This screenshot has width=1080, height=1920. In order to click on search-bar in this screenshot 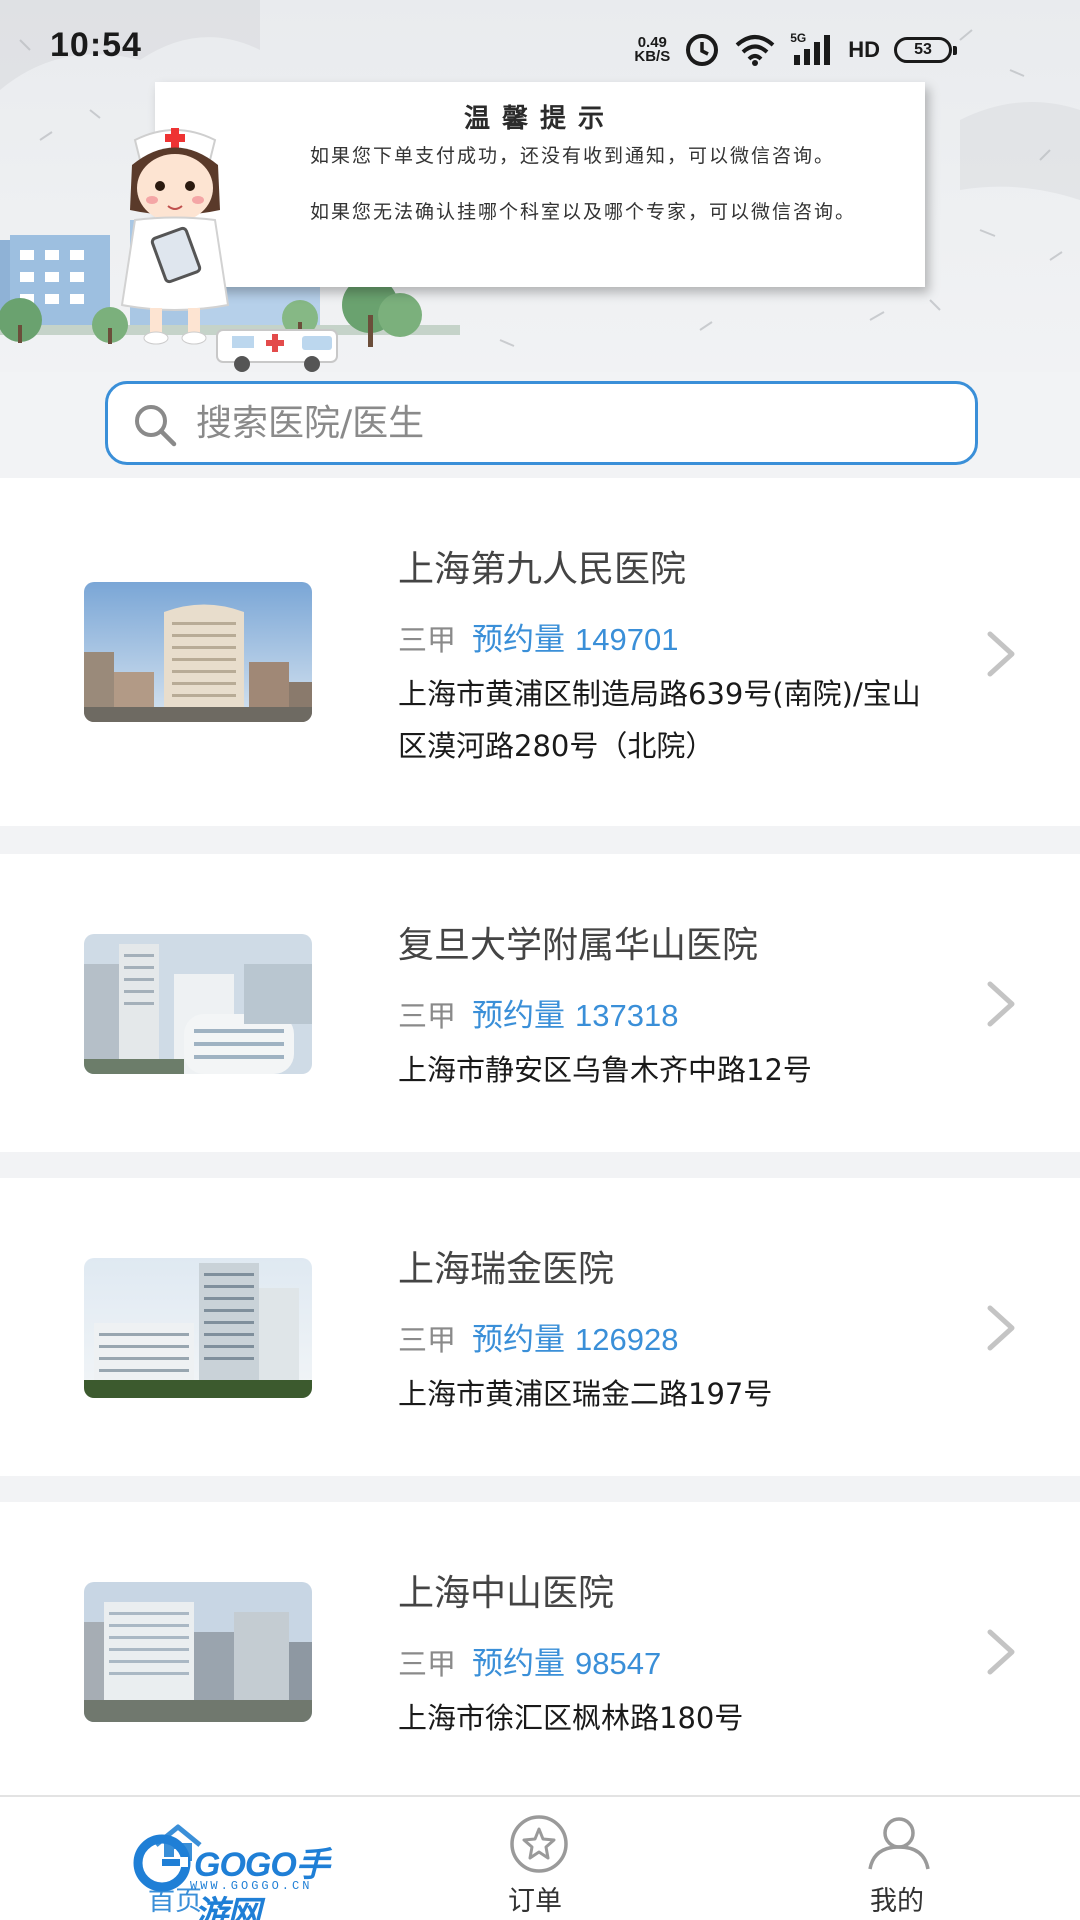, I will do `click(541, 423)`.